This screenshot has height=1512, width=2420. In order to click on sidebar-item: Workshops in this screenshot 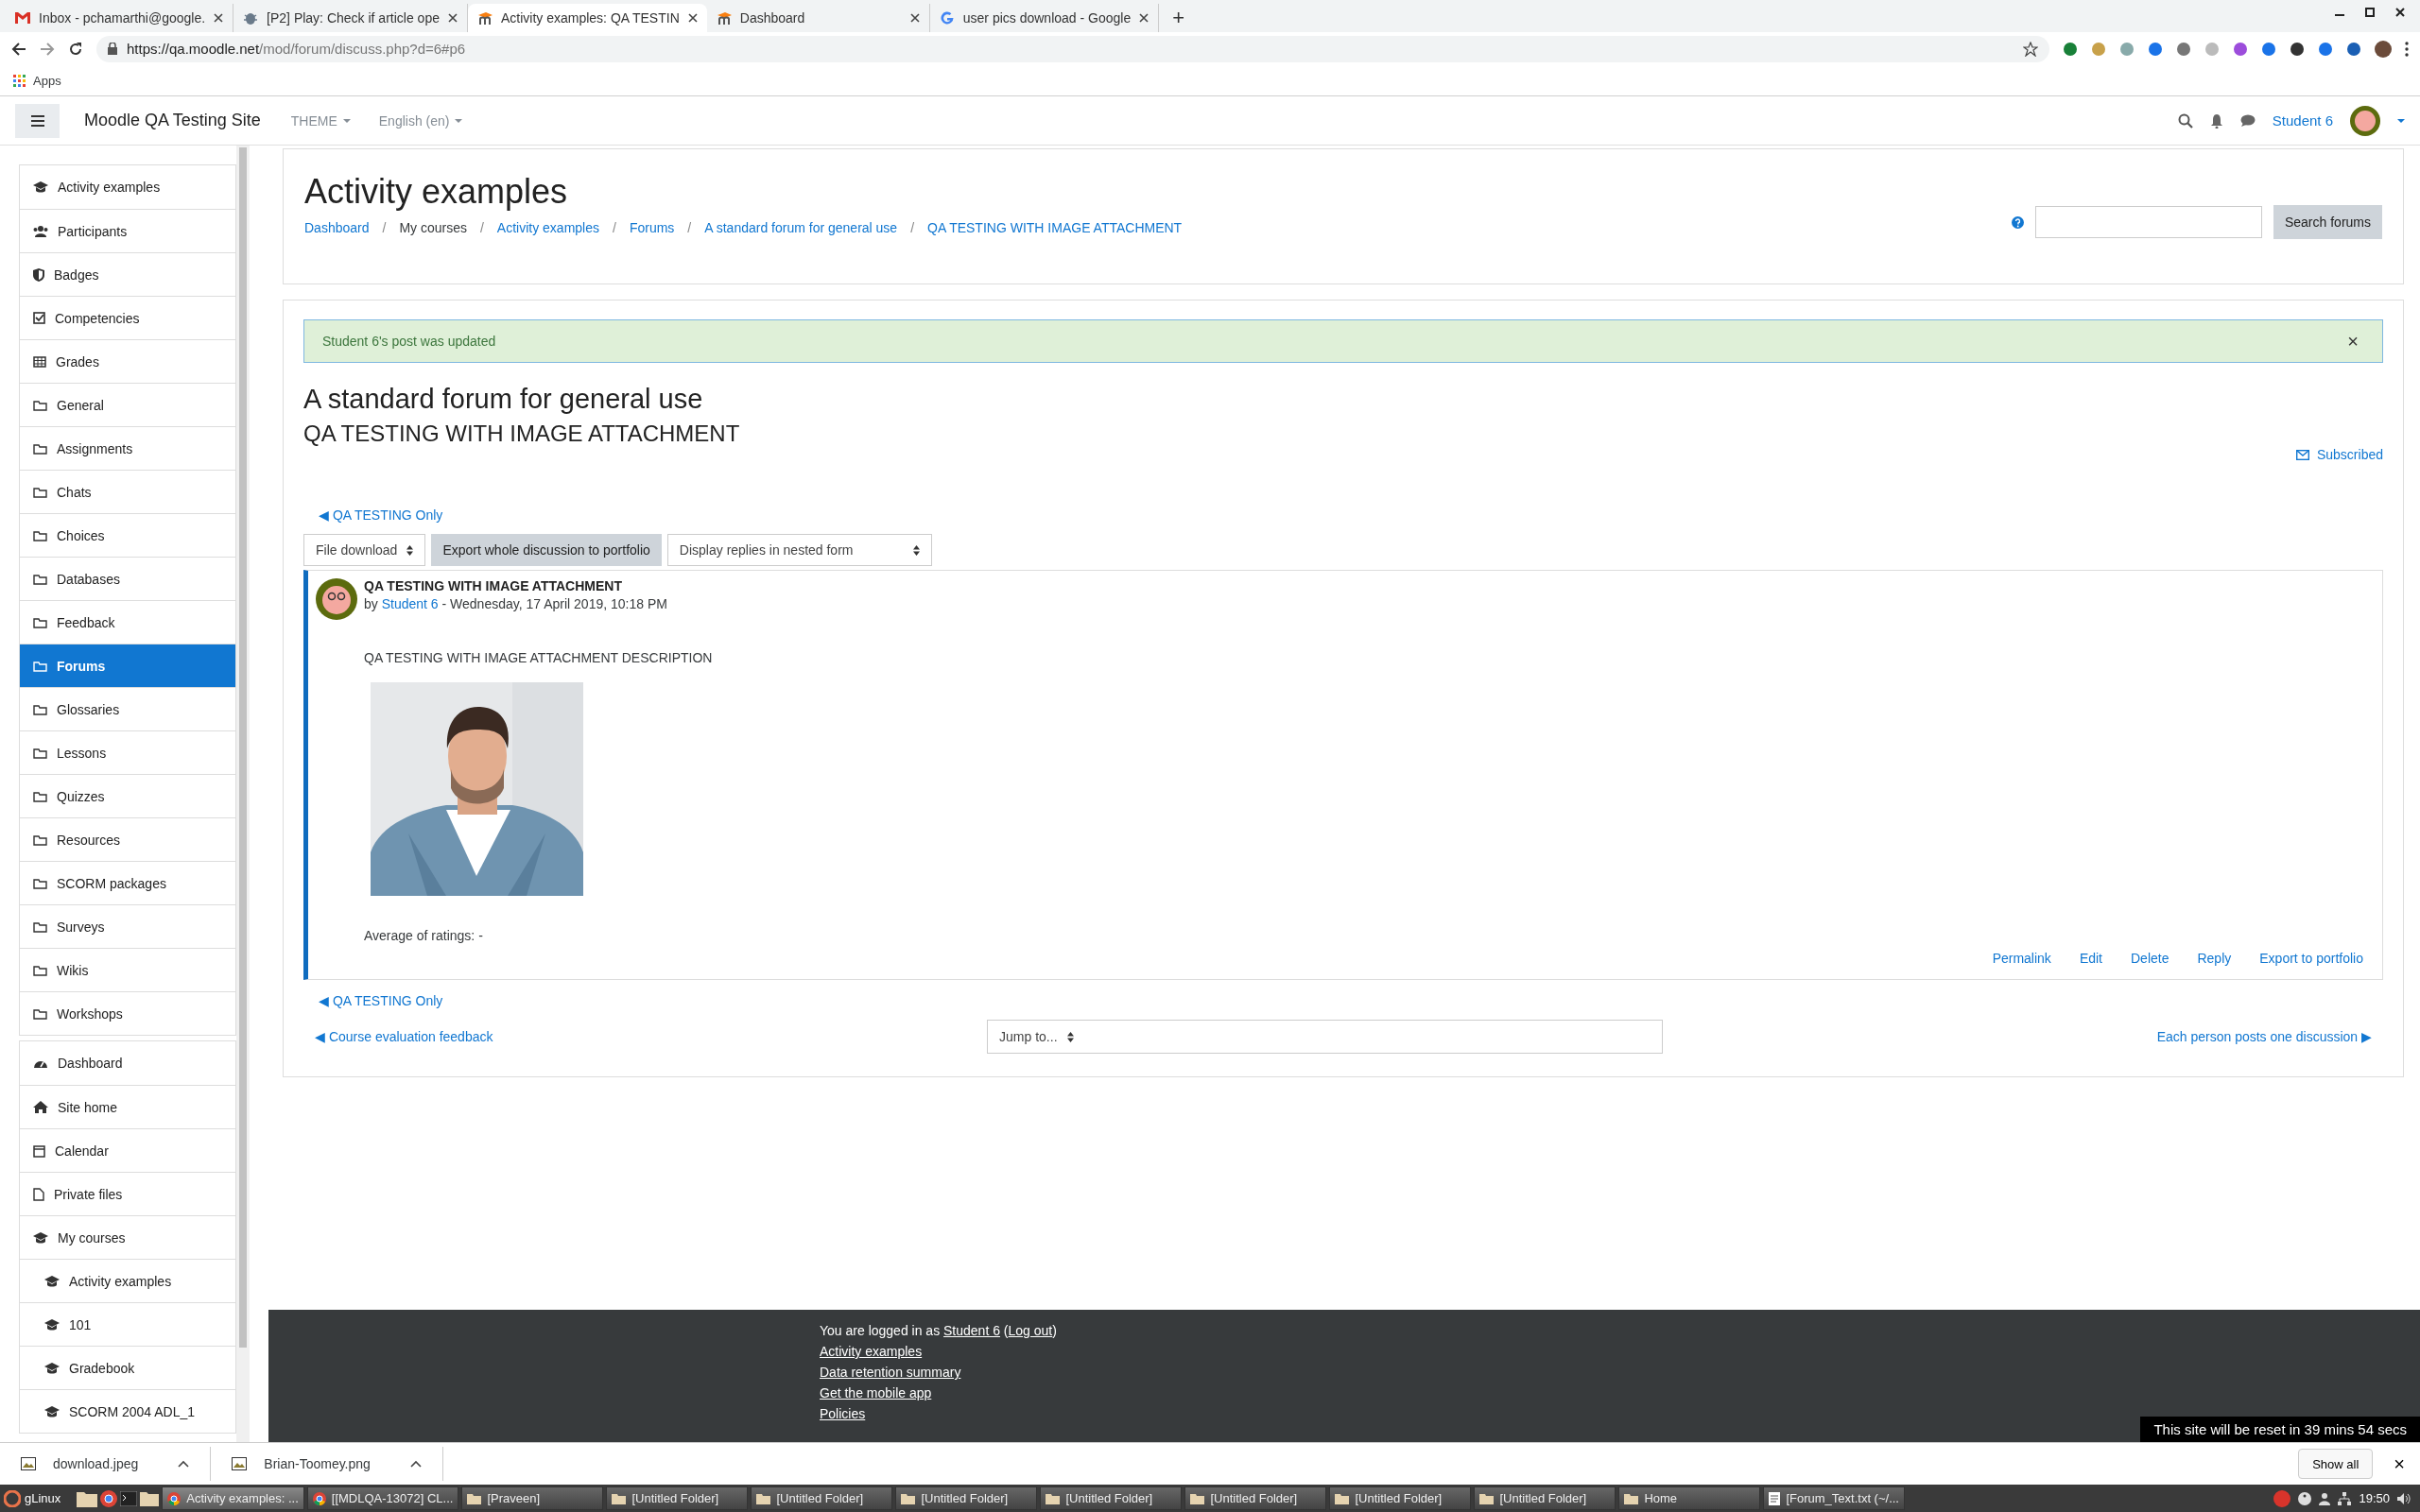, I will do `click(127, 1013)`.